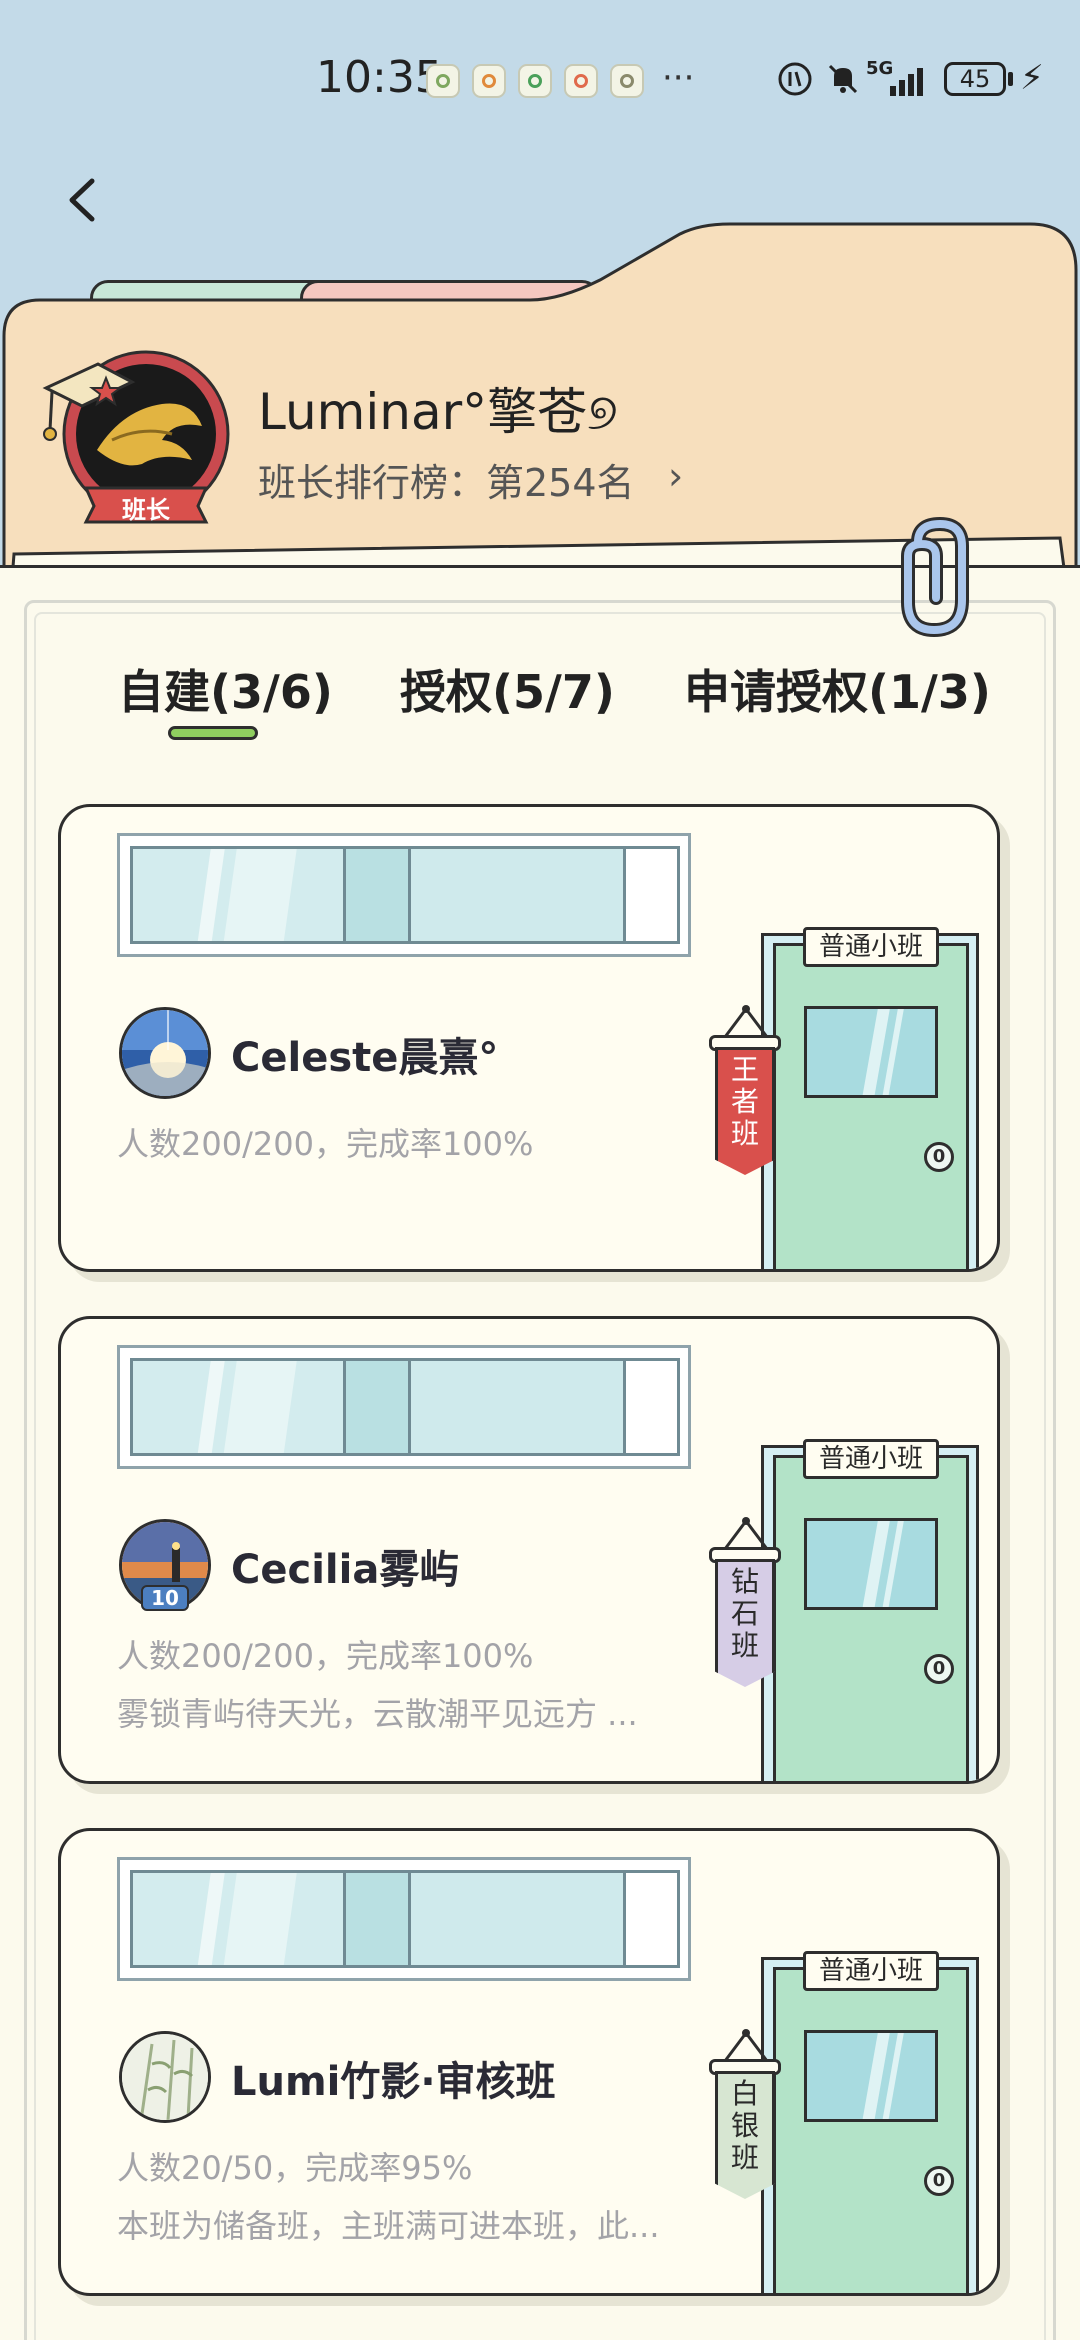 The image size is (1080, 2340). I want to click on status-time: 10:35, so click(379, 77).